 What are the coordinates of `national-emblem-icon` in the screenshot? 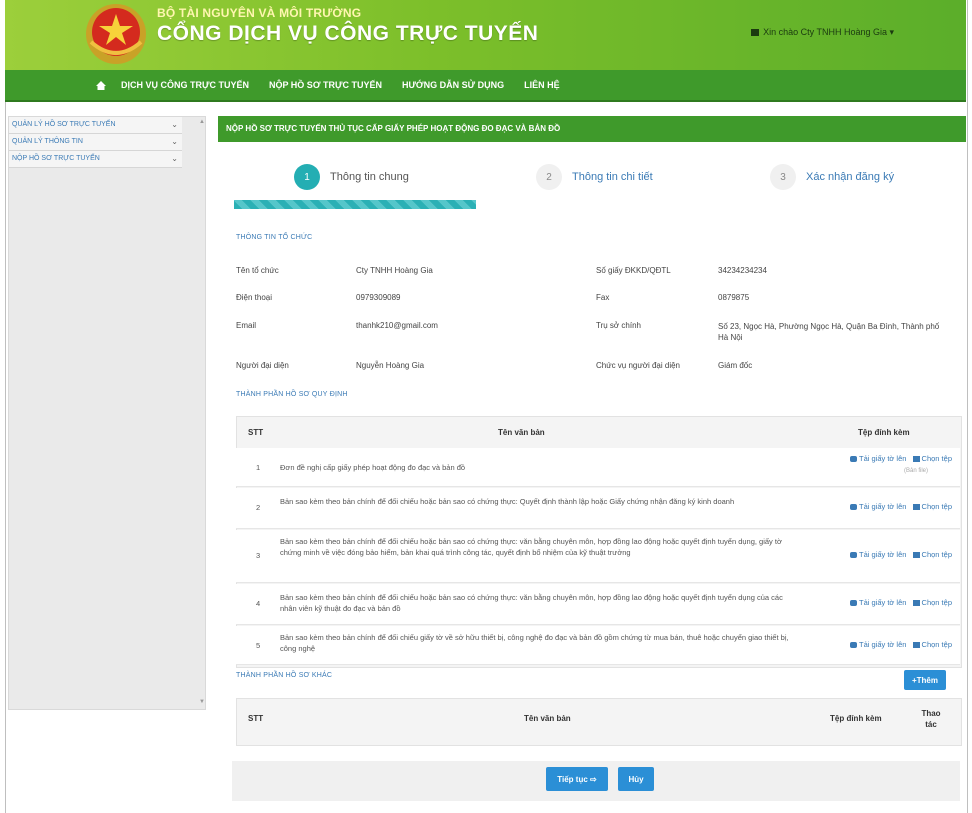 It's located at (116, 34).